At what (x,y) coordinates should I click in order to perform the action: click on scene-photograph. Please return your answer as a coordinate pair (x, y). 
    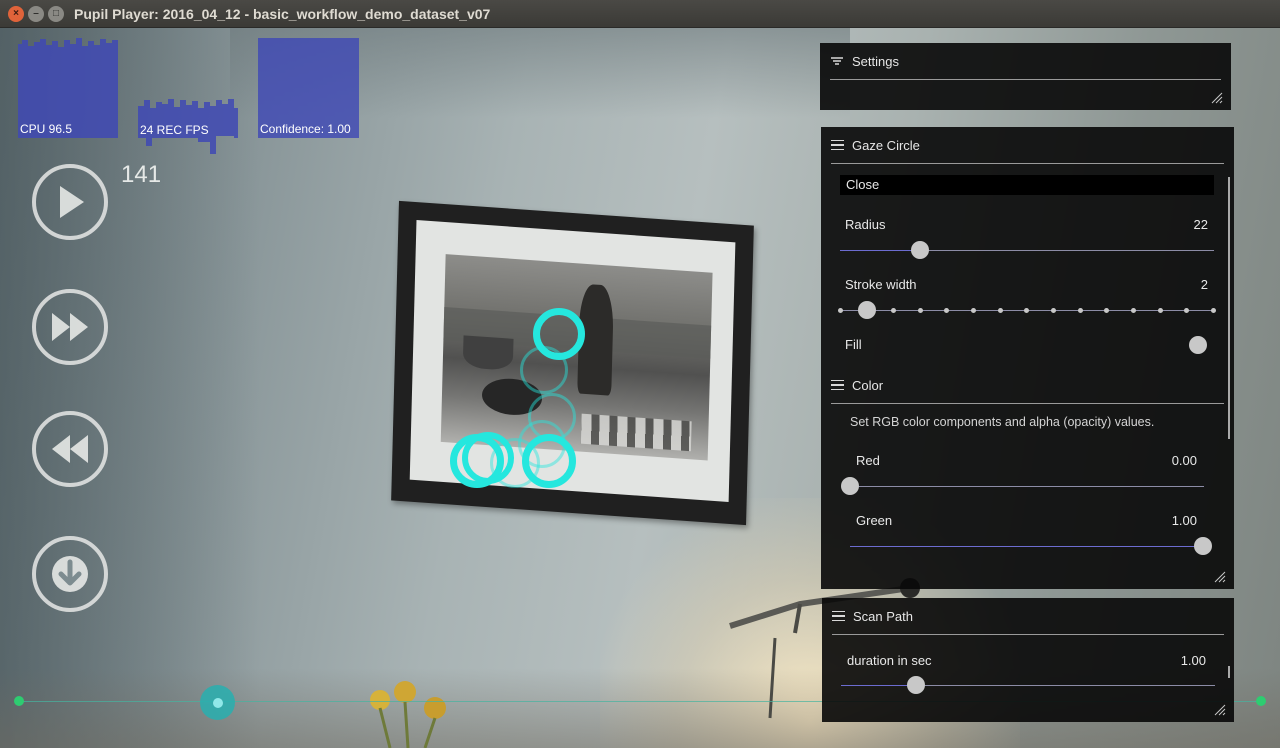
    Looking at the image, I should click on (576, 357).